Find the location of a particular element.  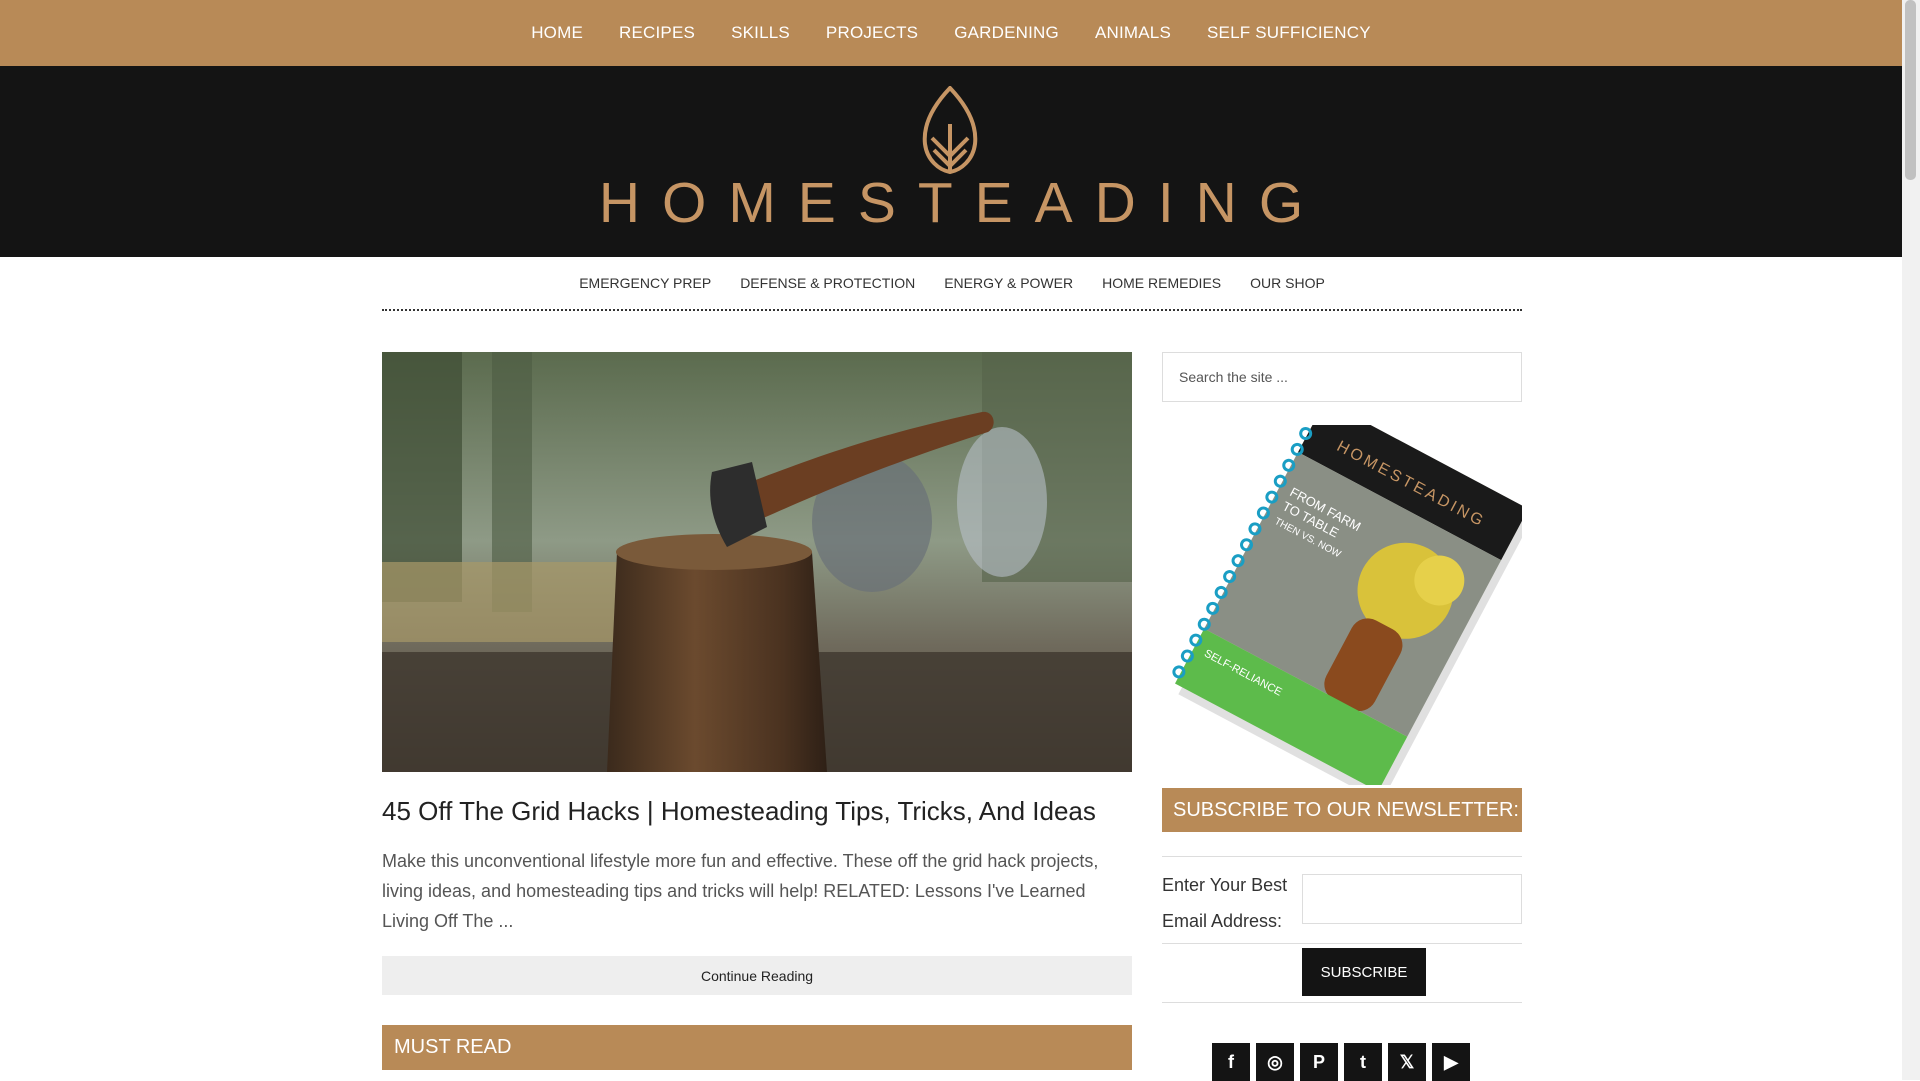

nav-gardening: GARDENING is located at coordinates (1006, 33).